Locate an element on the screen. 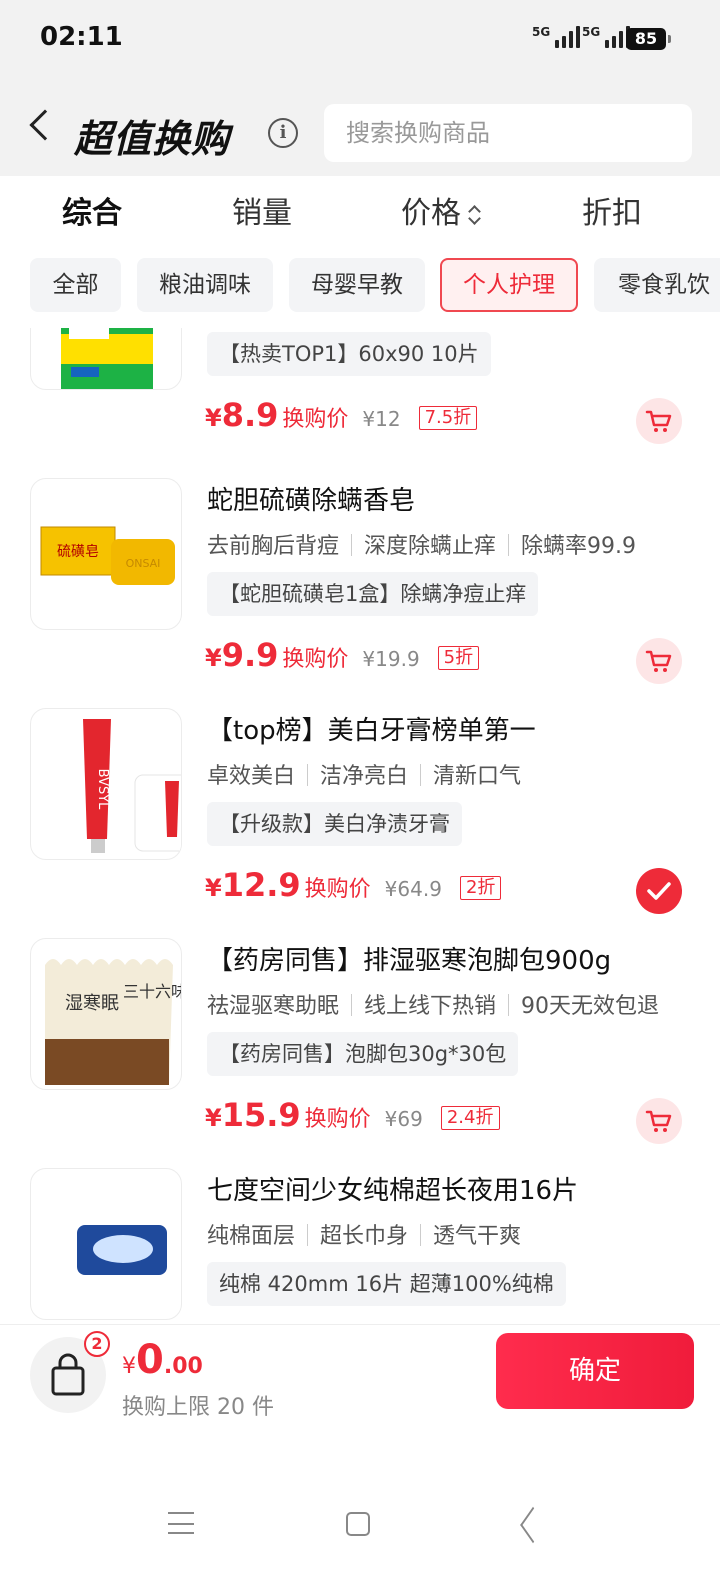 This screenshot has height=1584, width=720. original-price: ¥12 is located at coordinates (381, 419).